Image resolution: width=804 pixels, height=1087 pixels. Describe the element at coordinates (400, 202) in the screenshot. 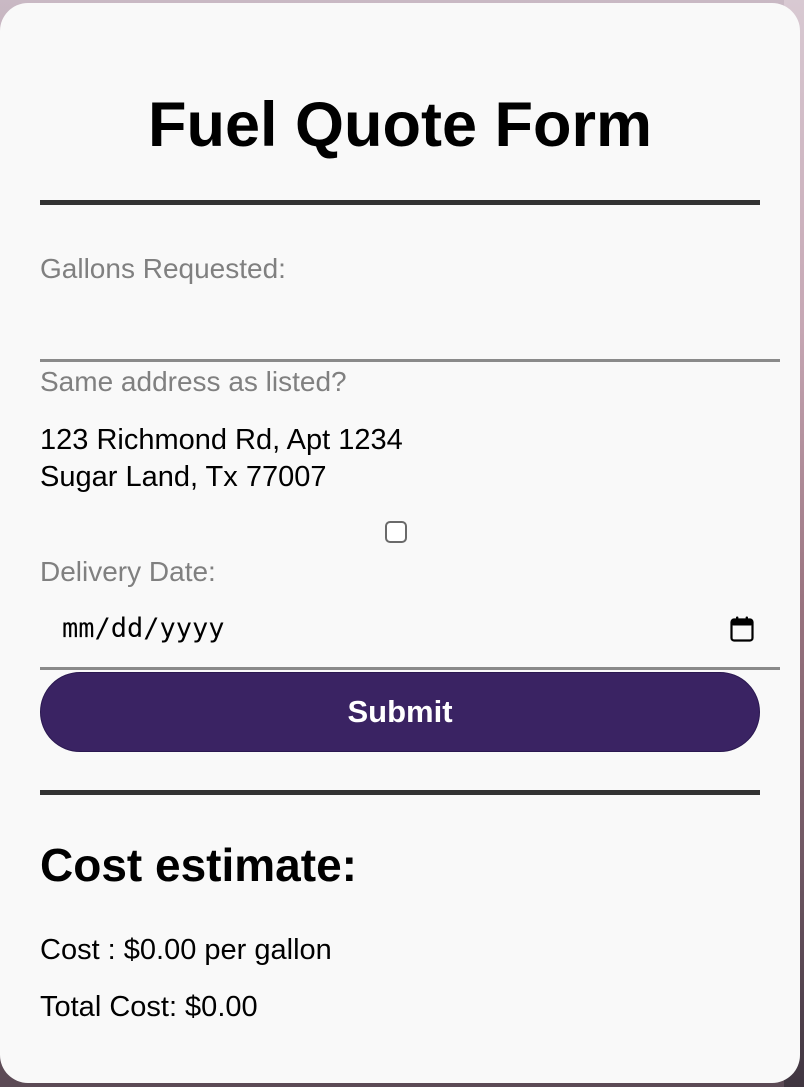

I see `title-divider` at that location.